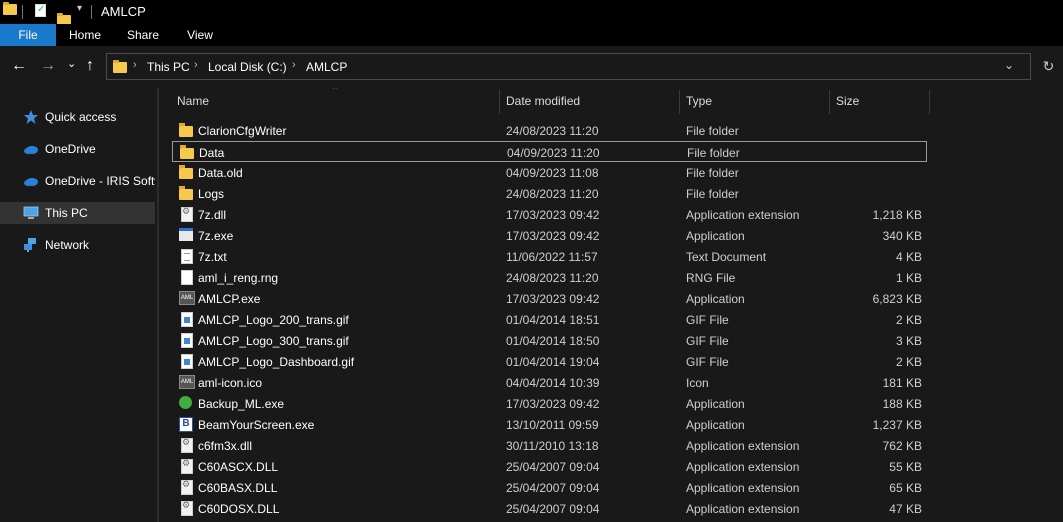  I want to click on sidebar-item-this-pc: This PC, so click(77, 213).